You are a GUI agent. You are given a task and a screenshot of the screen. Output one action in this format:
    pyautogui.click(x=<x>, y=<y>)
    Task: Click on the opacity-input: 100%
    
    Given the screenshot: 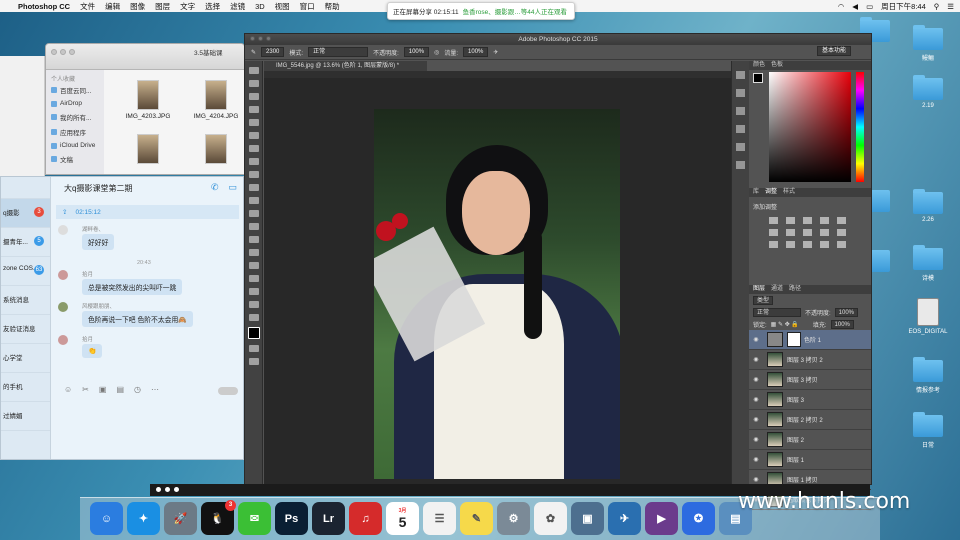 What is the action you would take?
    pyautogui.click(x=416, y=52)
    